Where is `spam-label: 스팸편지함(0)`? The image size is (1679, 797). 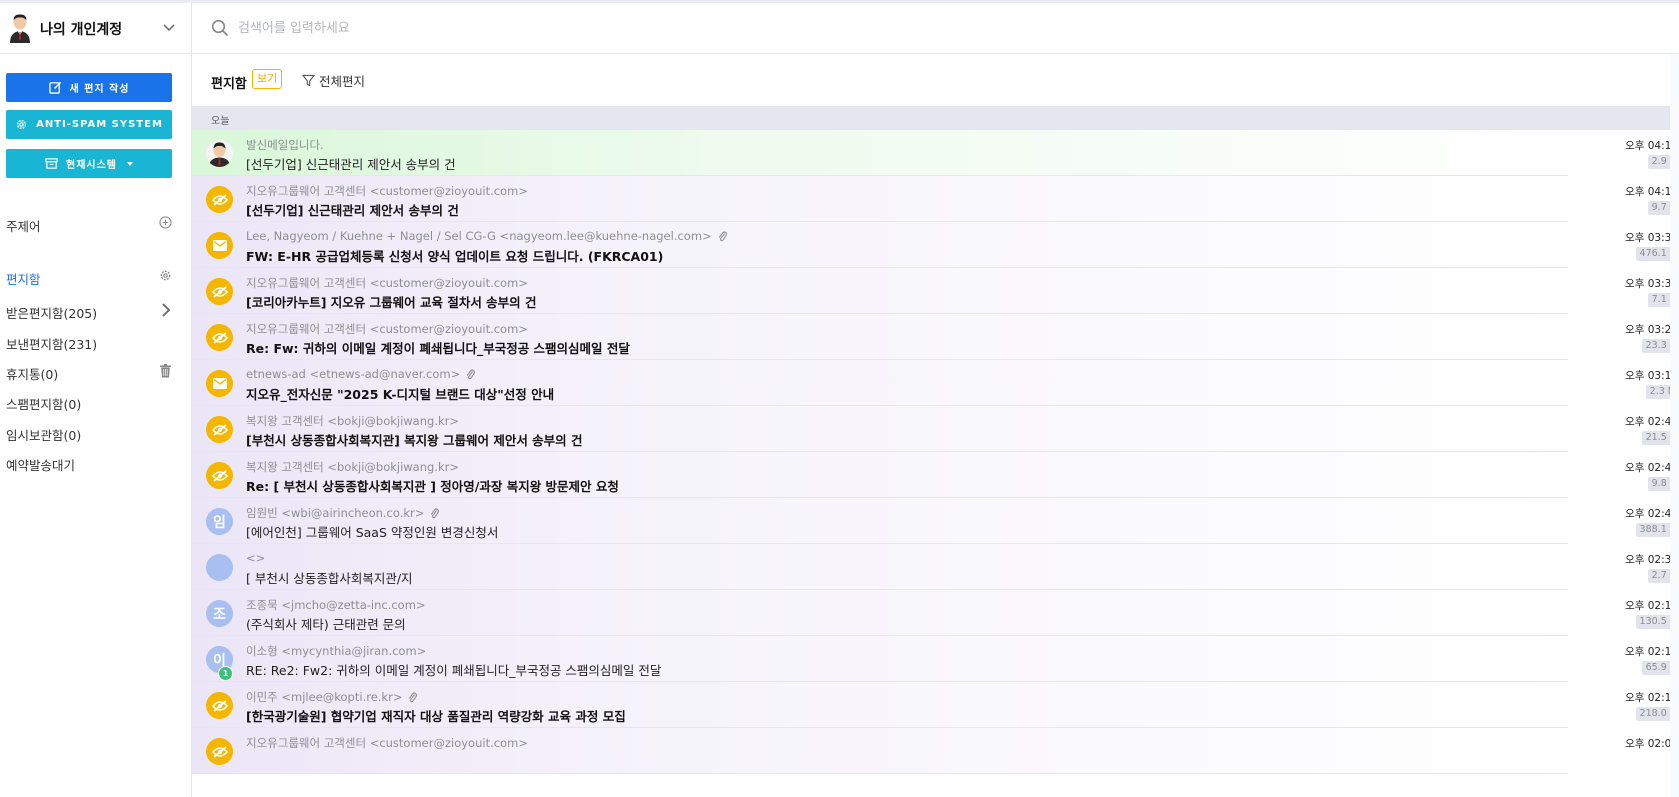 spam-label: 스팸편지함(0) is located at coordinates (44, 404).